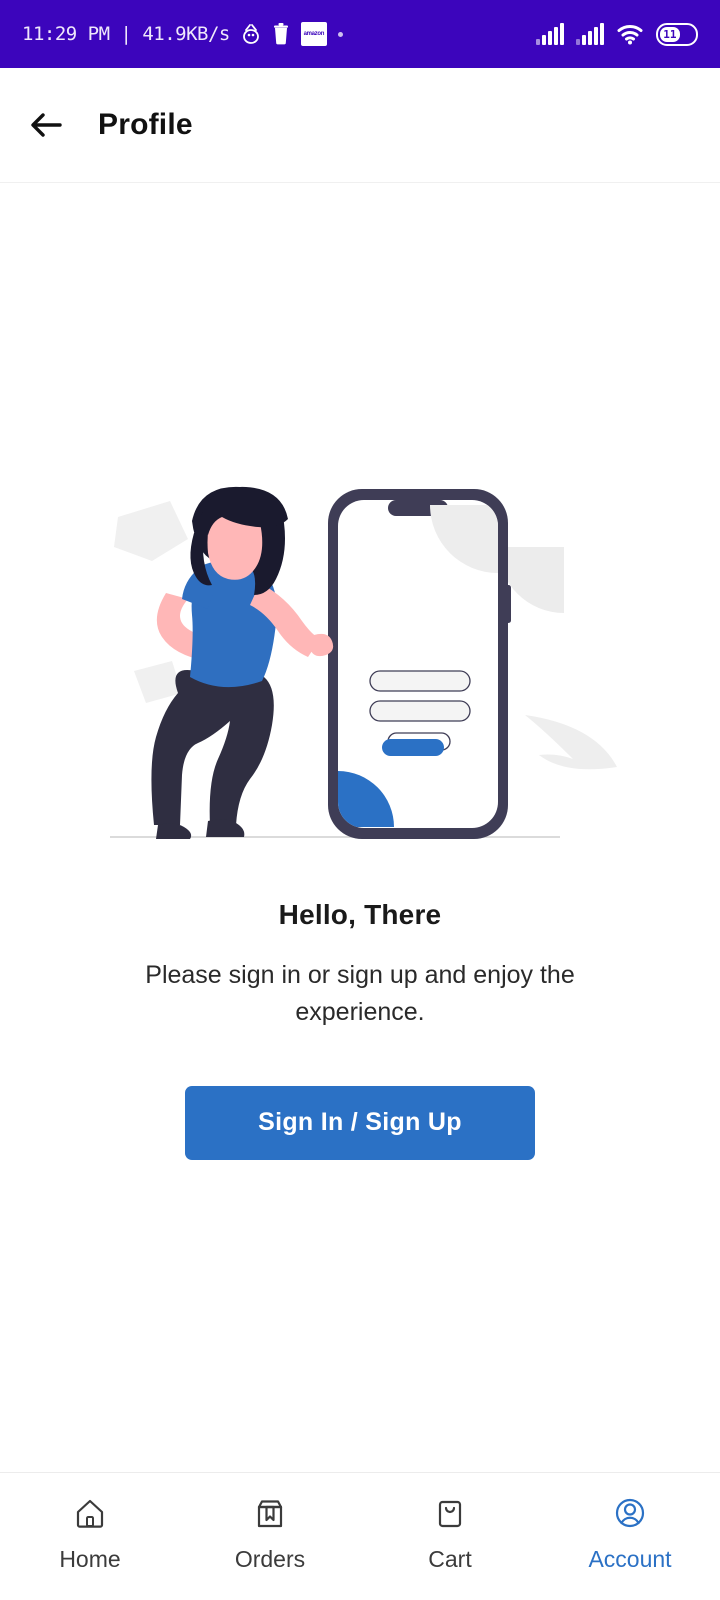 This screenshot has width=720, height=1600. What do you see at coordinates (630, 1513) in the screenshot?
I see `user-circle-icon` at bounding box center [630, 1513].